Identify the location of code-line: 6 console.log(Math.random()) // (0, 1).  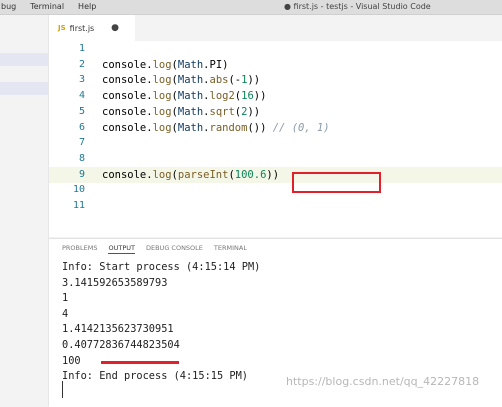
(275, 128).